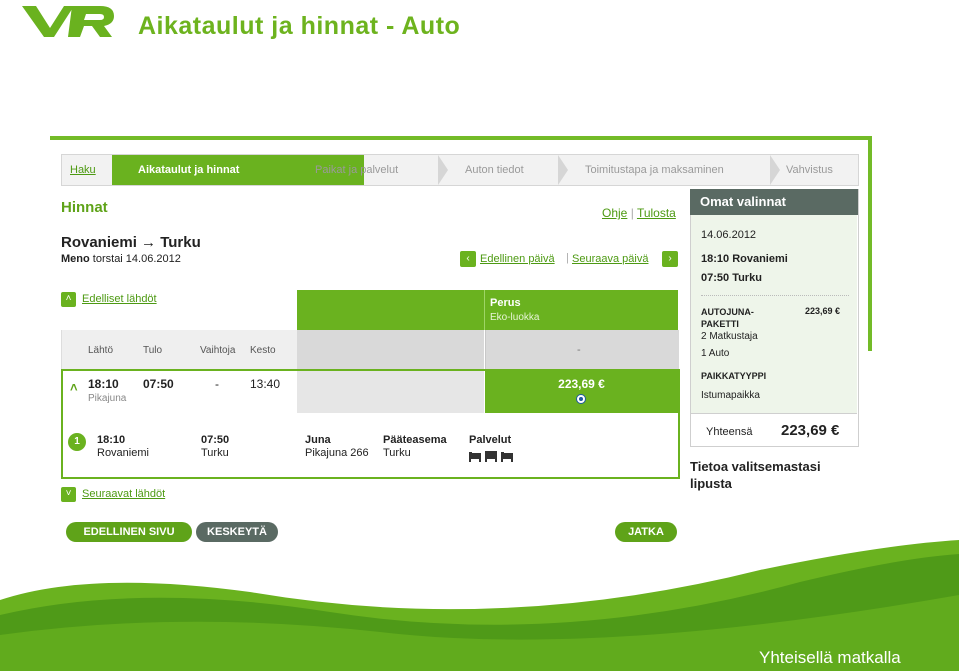  I want to click on col-arrival: Tulo, so click(153, 350).